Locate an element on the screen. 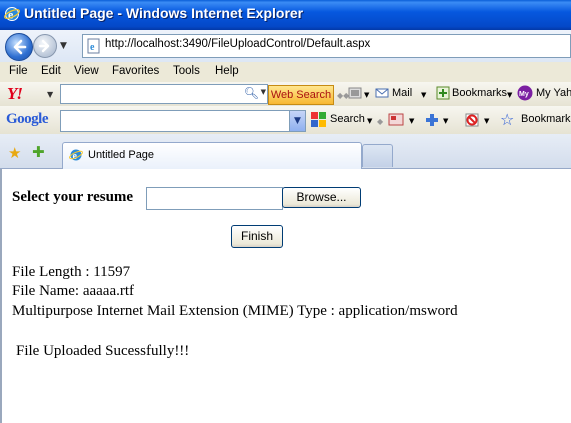 This screenshot has height=423, width=571. google-search-button: Search is located at coordinates (347, 119).